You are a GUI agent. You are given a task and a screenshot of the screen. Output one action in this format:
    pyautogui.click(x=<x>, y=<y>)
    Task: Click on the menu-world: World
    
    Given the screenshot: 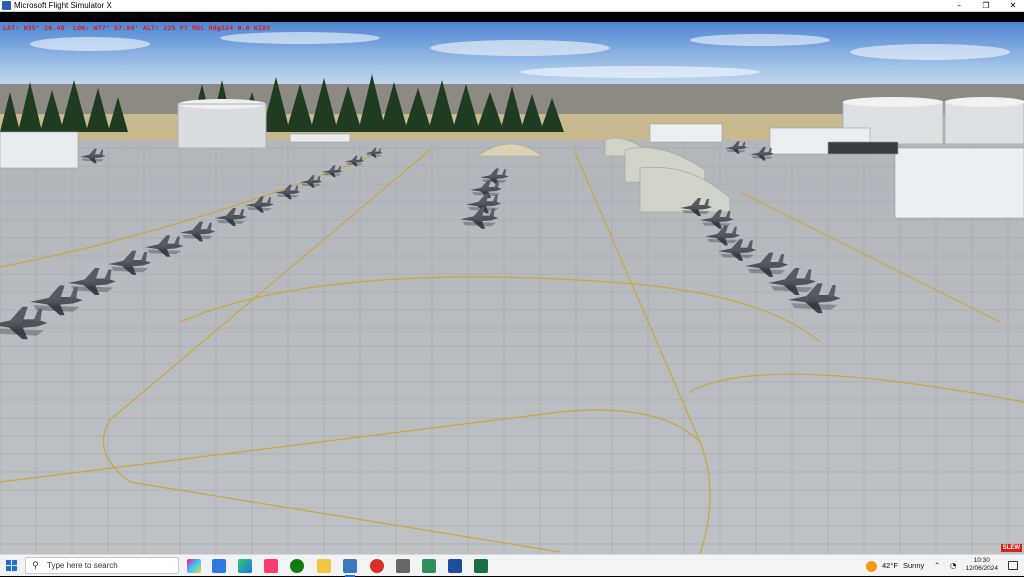 What is the action you would take?
    pyautogui.click(x=73, y=17)
    